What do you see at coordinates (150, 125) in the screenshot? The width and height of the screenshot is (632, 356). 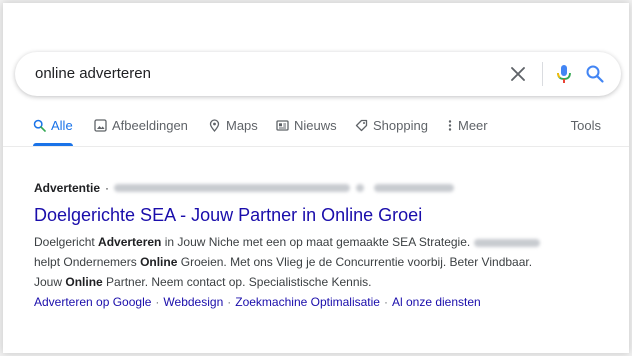 I see `tab-label: Afbeeldingen` at bounding box center [150, 125].